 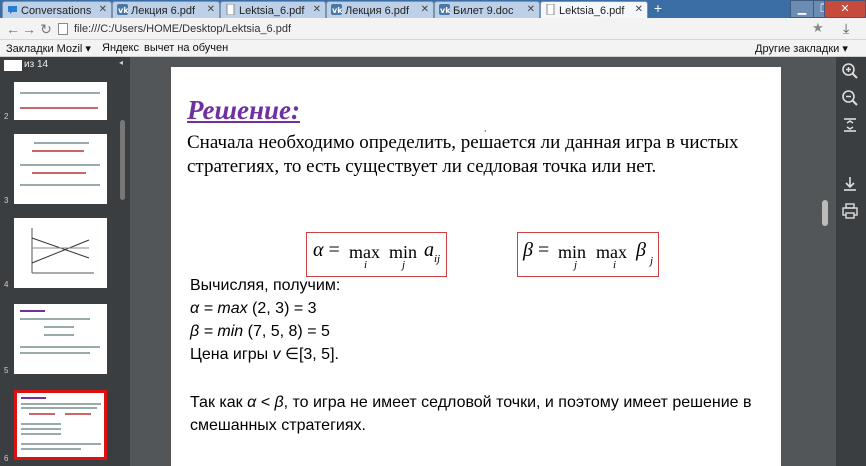 I want to click on formula-sub2: j, so click(x=404, y=265).